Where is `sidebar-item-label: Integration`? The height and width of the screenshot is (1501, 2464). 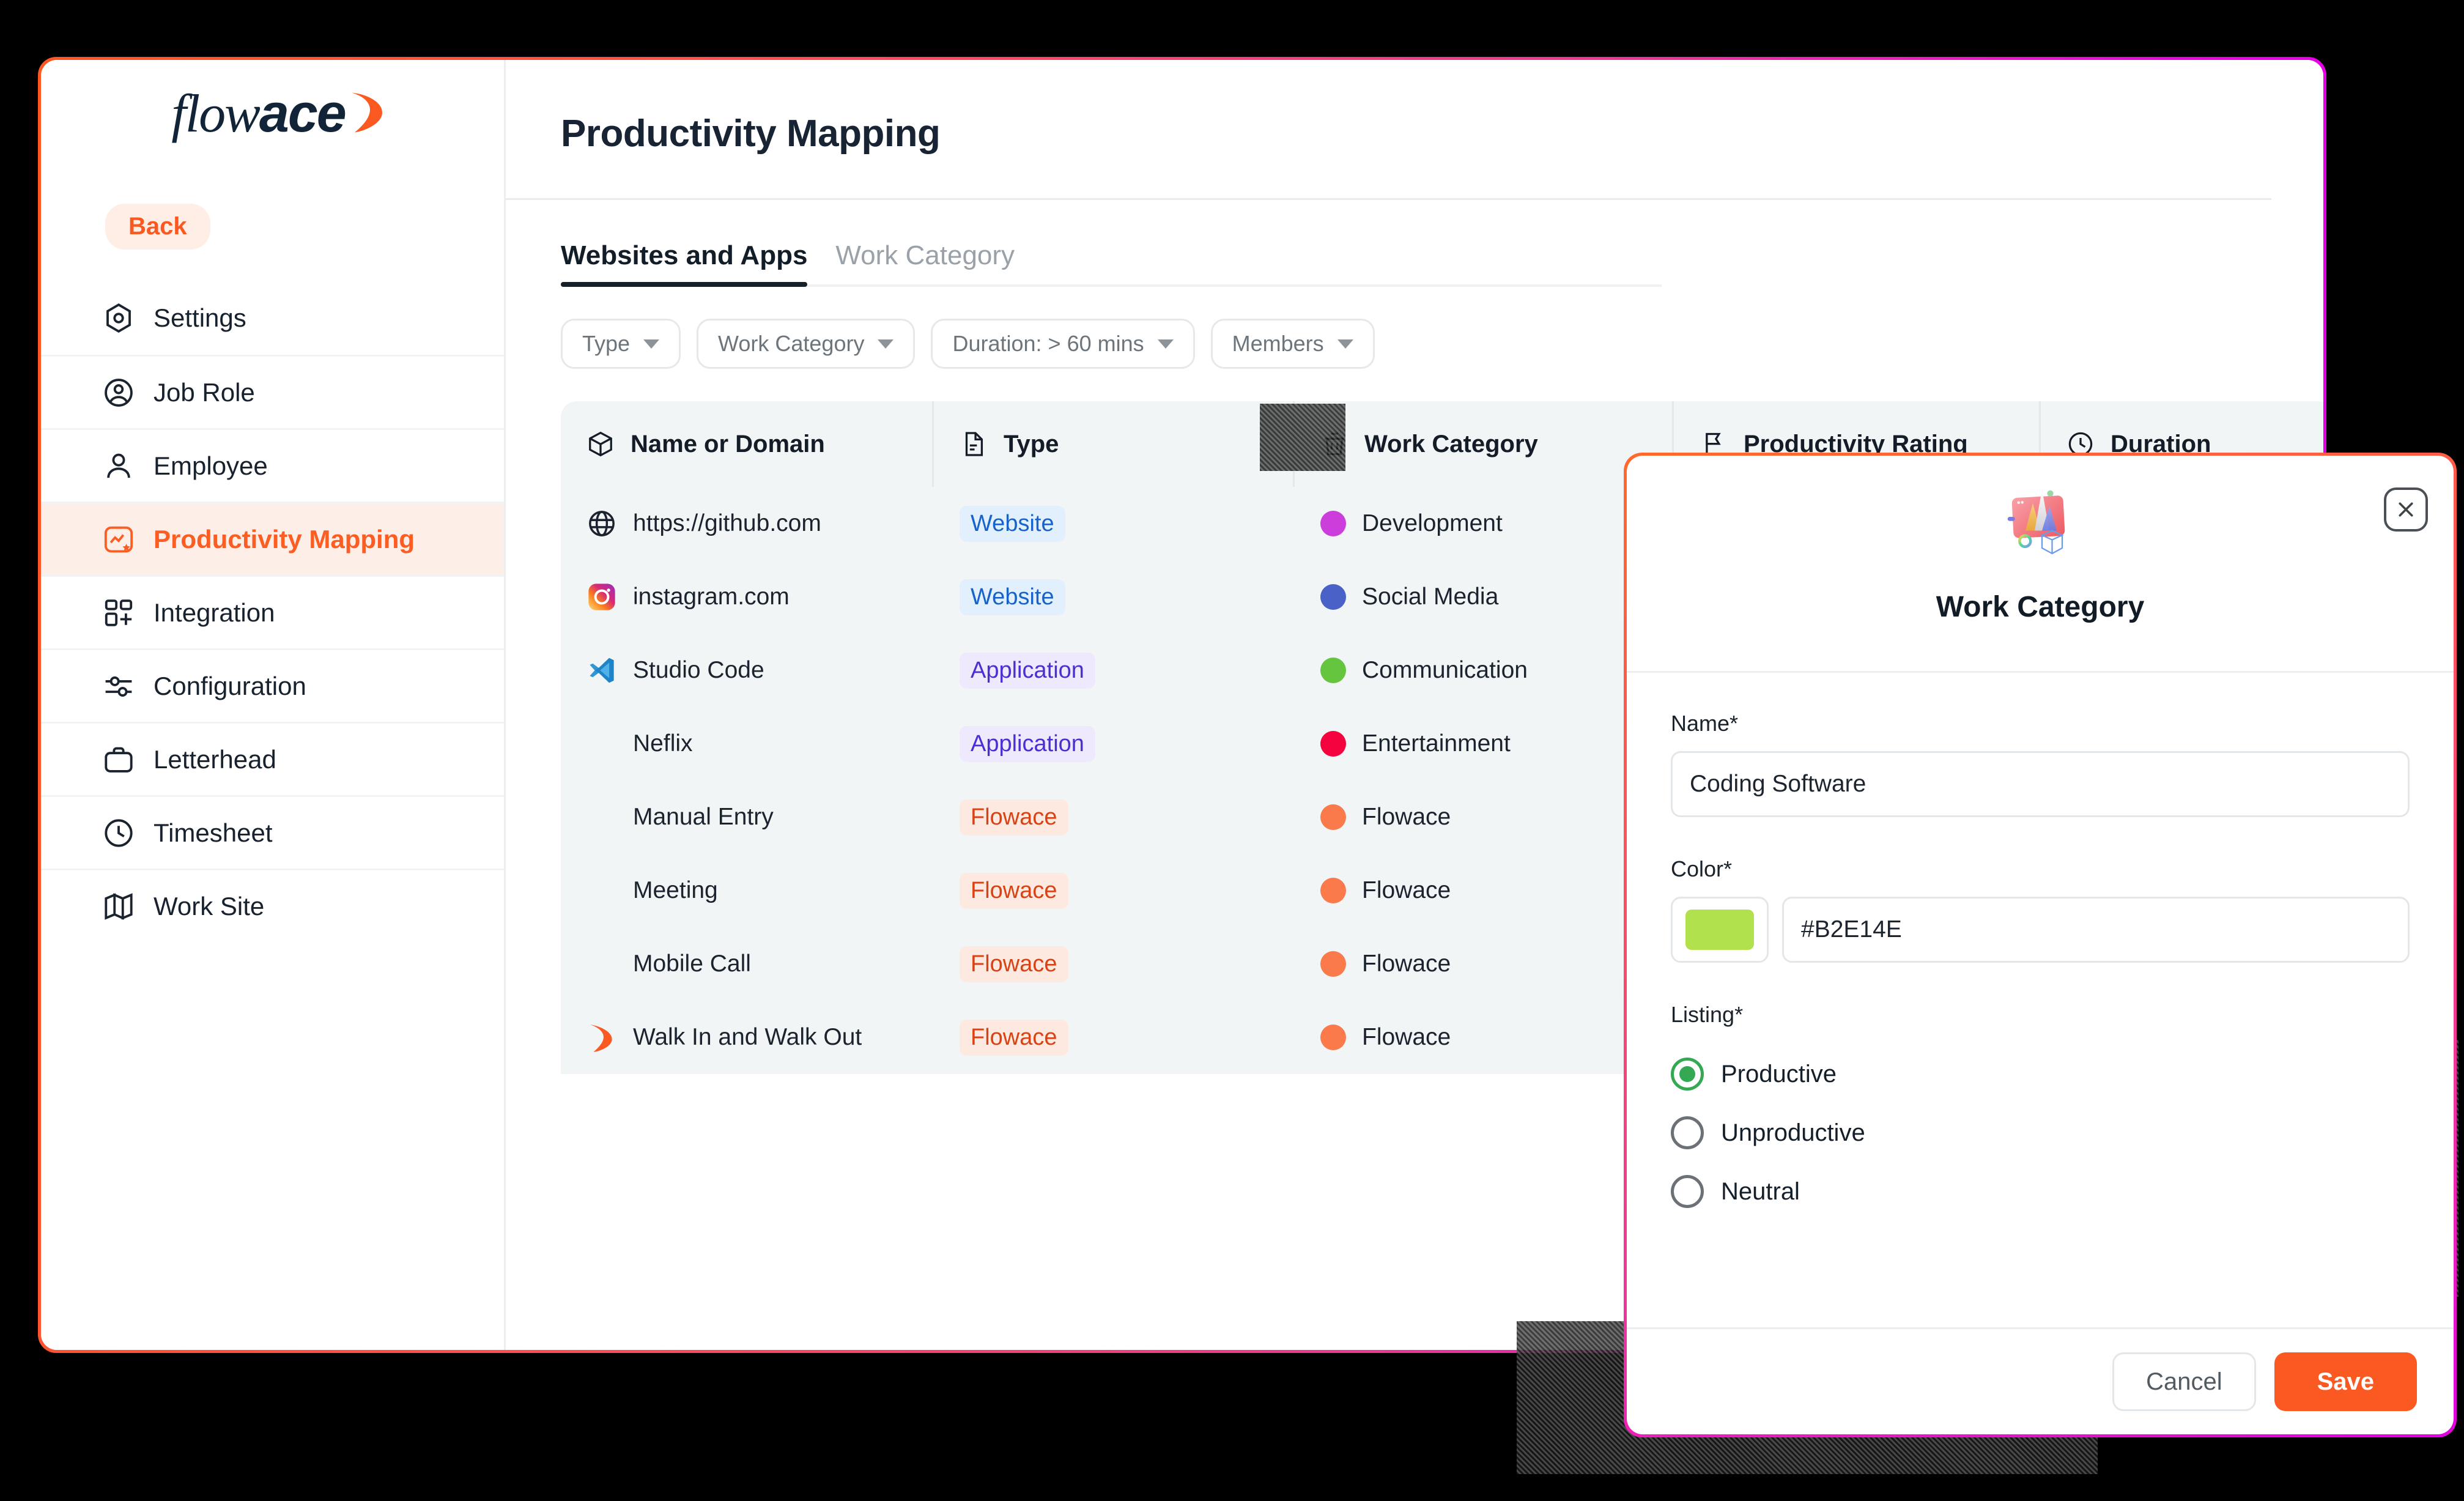
sidebar-item-label: Integration is located at coordinates (214, 612).